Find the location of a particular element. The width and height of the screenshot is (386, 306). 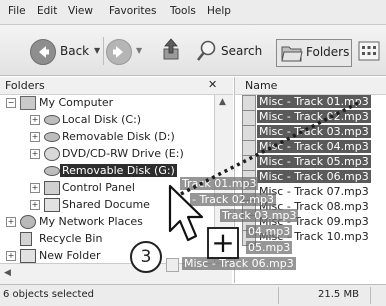

tree-item-removable-disk-d: + Removable Disk (D:) is located at coordinates (107, 137).